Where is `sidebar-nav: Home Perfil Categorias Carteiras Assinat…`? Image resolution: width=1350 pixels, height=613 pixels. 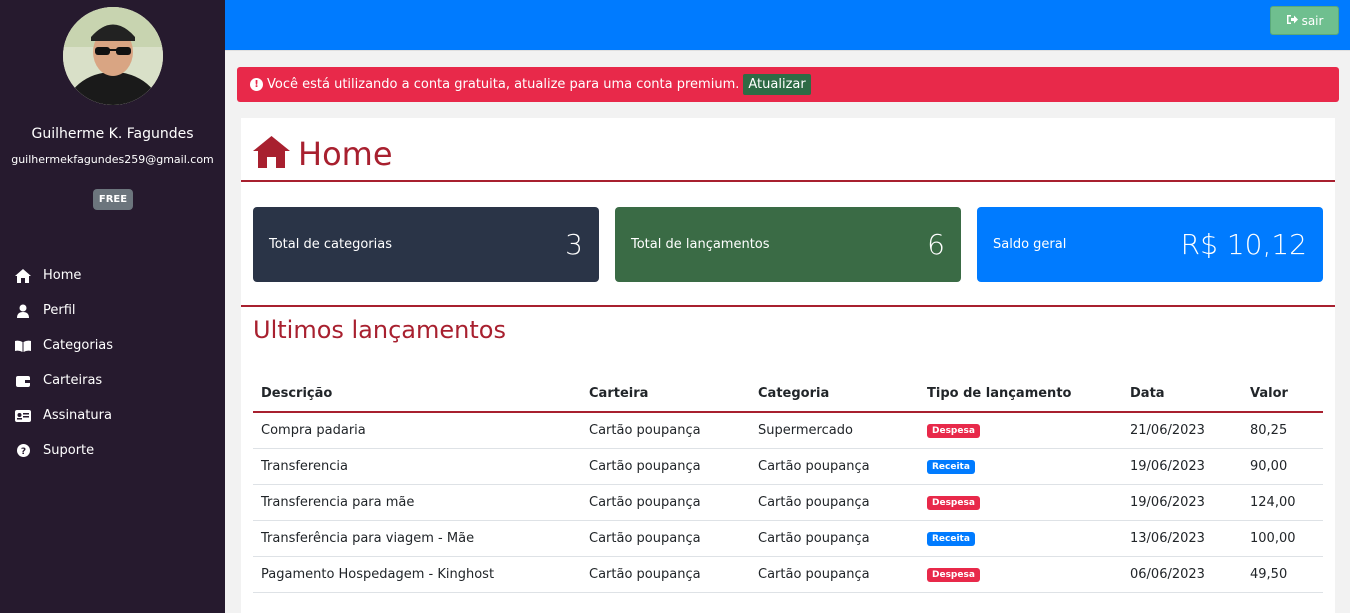 sidebar-nav: Home Perfil Categorias Carteiras Assinat… is located at coordinates (112, 363).